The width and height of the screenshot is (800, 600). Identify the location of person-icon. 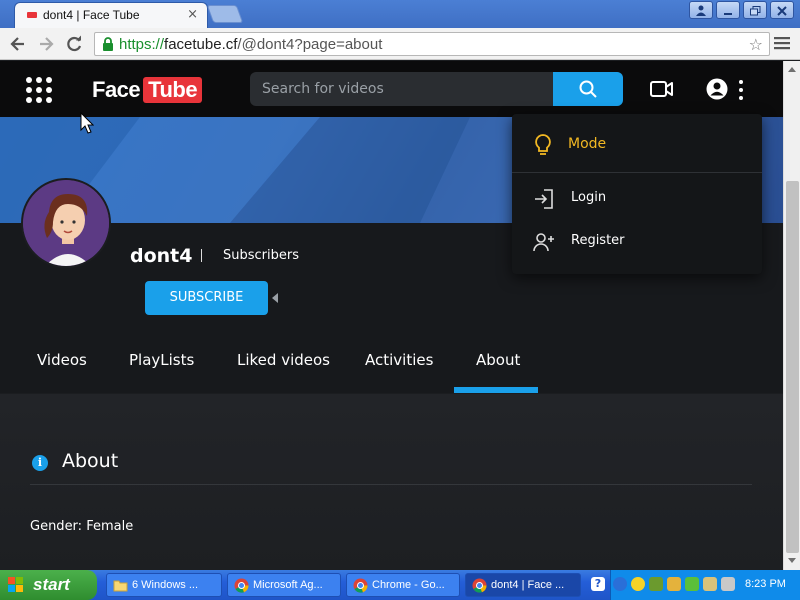
(701, 10).